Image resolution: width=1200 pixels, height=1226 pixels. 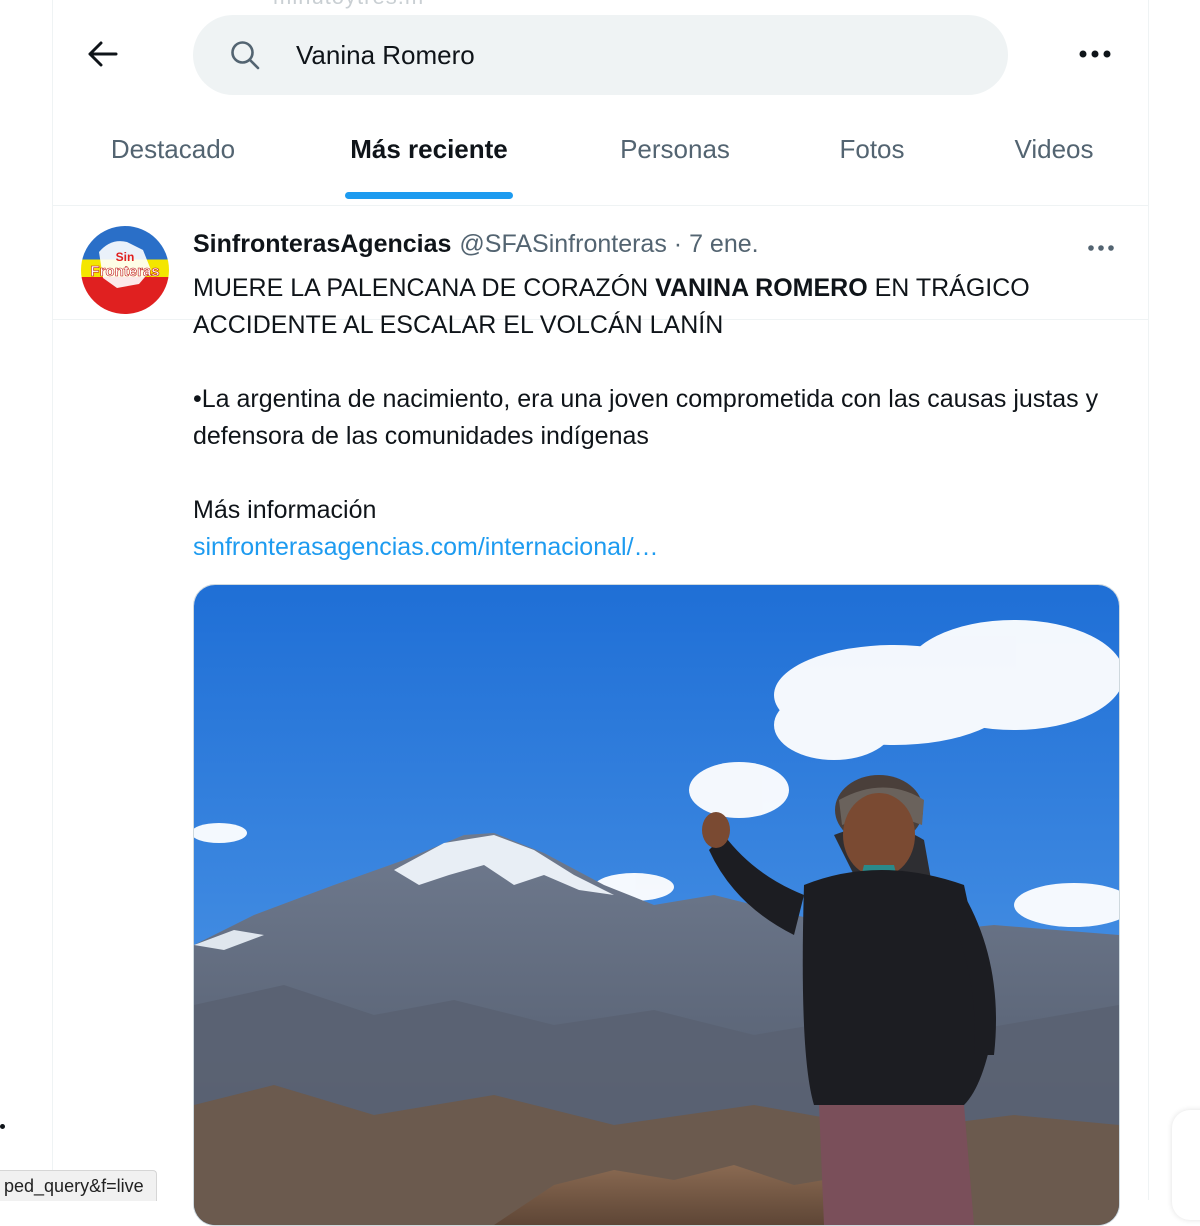 What do you see at coordinates (1174, 600) in the screenshot?
I see `right-gutter` at bounding box center [1174, 600].